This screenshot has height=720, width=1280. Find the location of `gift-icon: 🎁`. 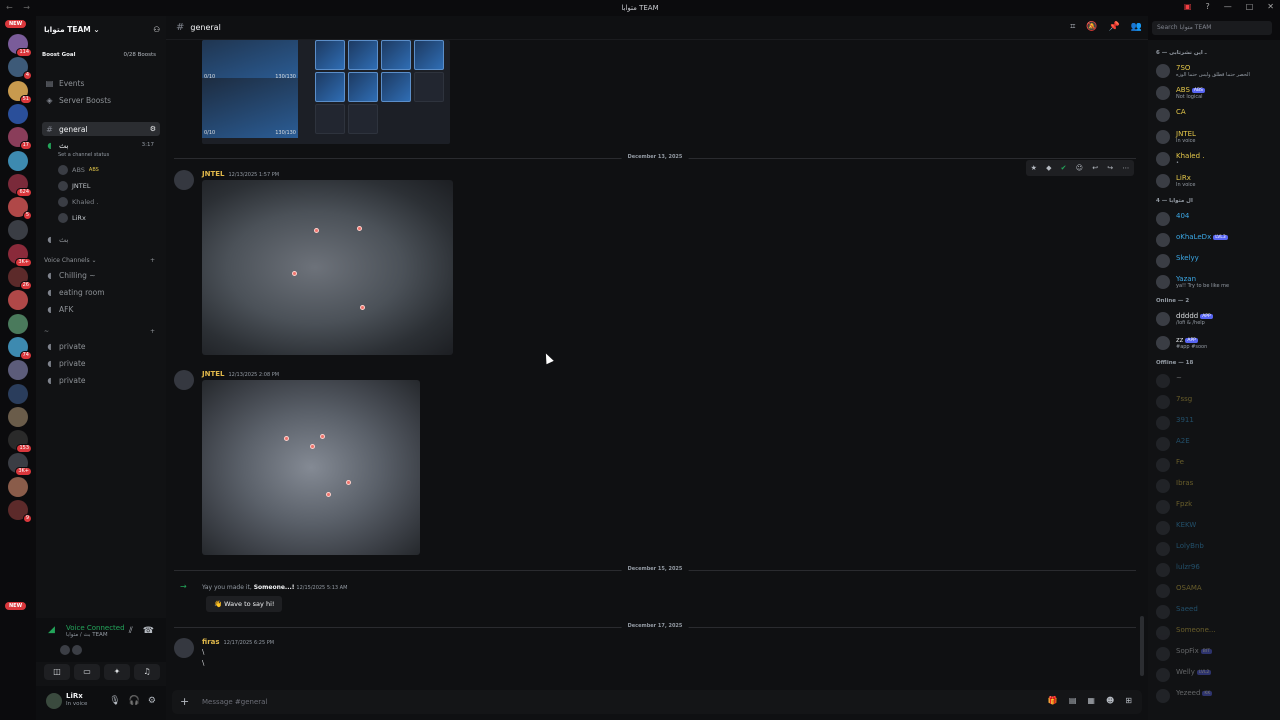

gift-icon: 🎁 is located at coordinates (1053, 700).